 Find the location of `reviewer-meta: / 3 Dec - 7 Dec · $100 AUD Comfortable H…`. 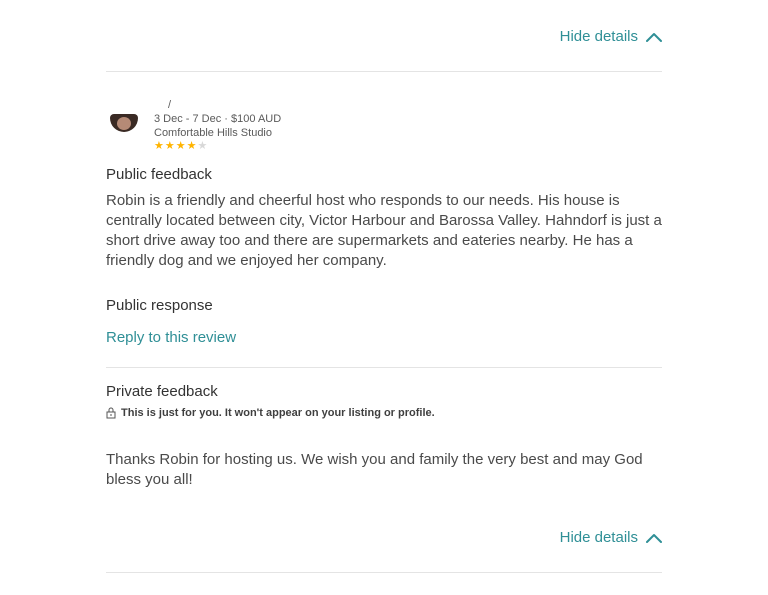

reviewer-meta: / 3 Dec - 7 Dec · $100 AUD Comfortable H… is located at coordinates (217, 125).